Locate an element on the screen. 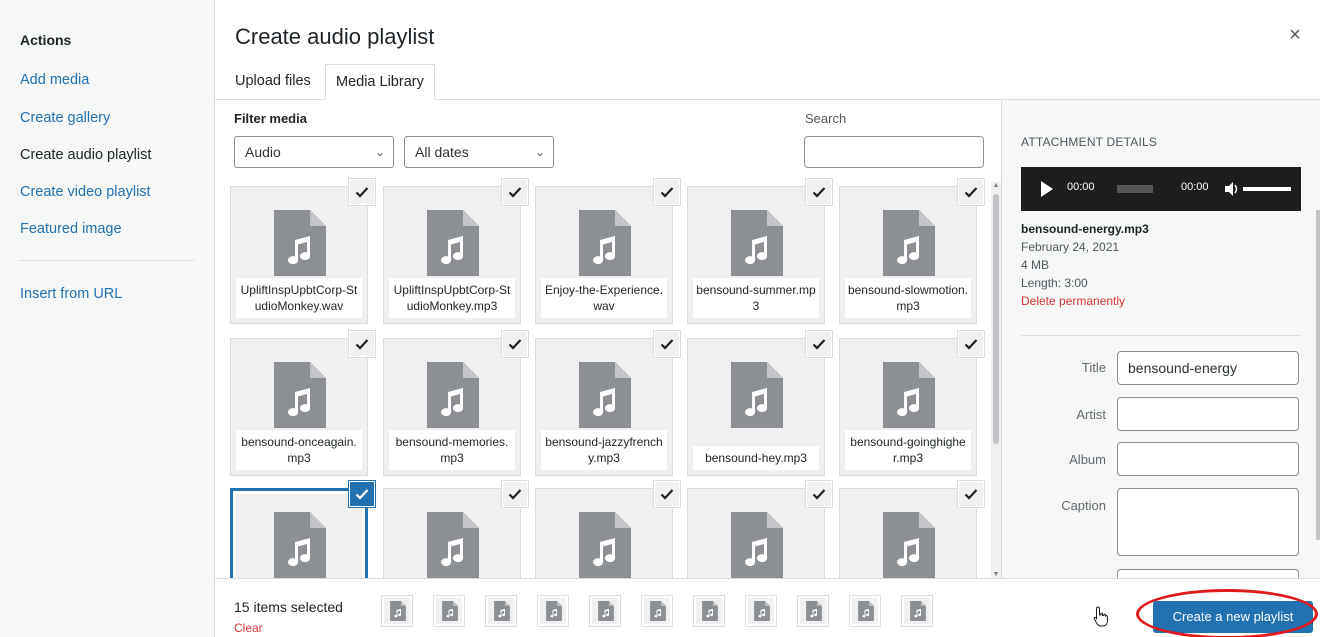  media-filename: bensound-onceagain.mp3 is located at coordinates (299, 450).